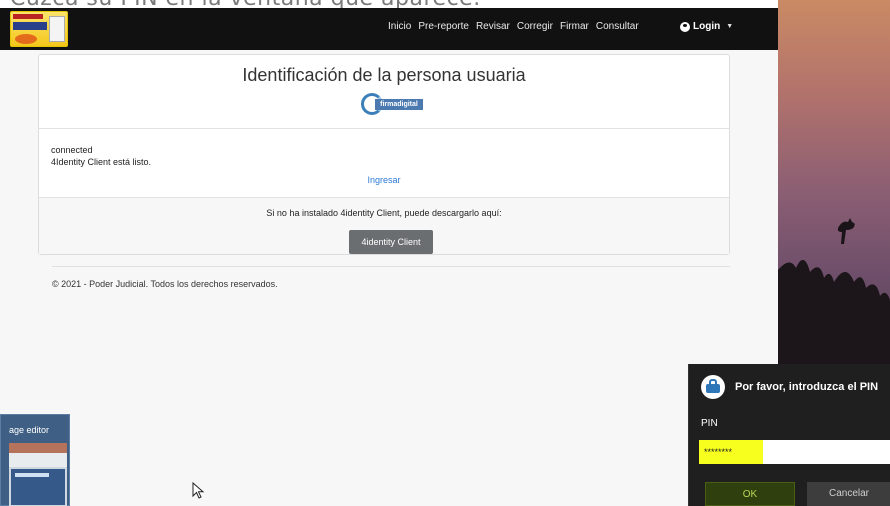 The width and height of the screenshot is (890, 506). I want to click on pin-input-value: ********, so click(731, 452).